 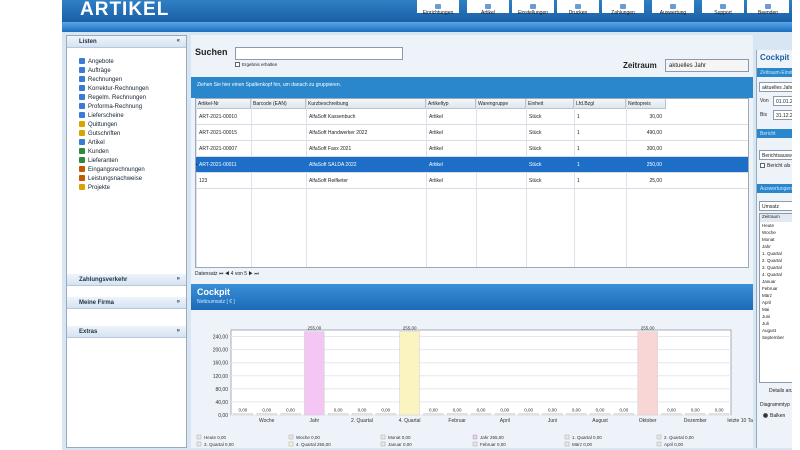 I want to click on kpi-table-row: Juli0,00, so click(x=776, y=324).